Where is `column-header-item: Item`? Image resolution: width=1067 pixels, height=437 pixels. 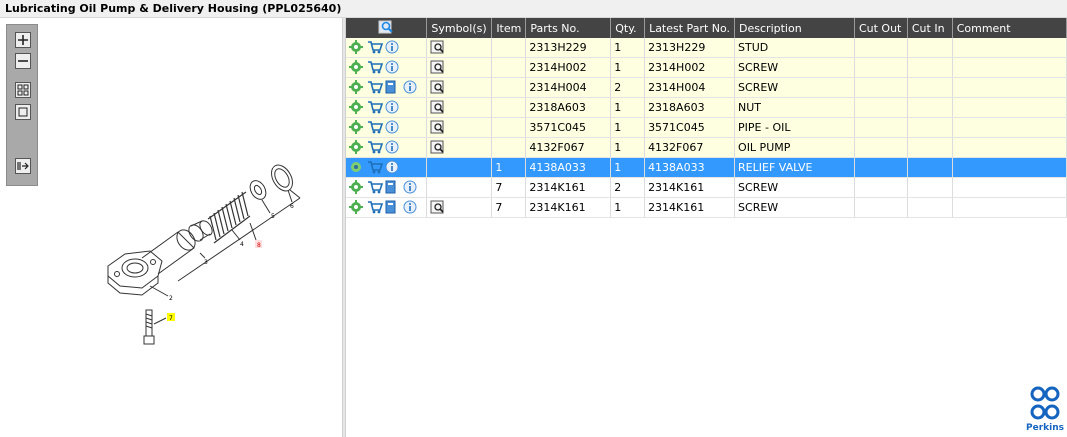 column-header-item: Item is located at coordinates (509, 28).